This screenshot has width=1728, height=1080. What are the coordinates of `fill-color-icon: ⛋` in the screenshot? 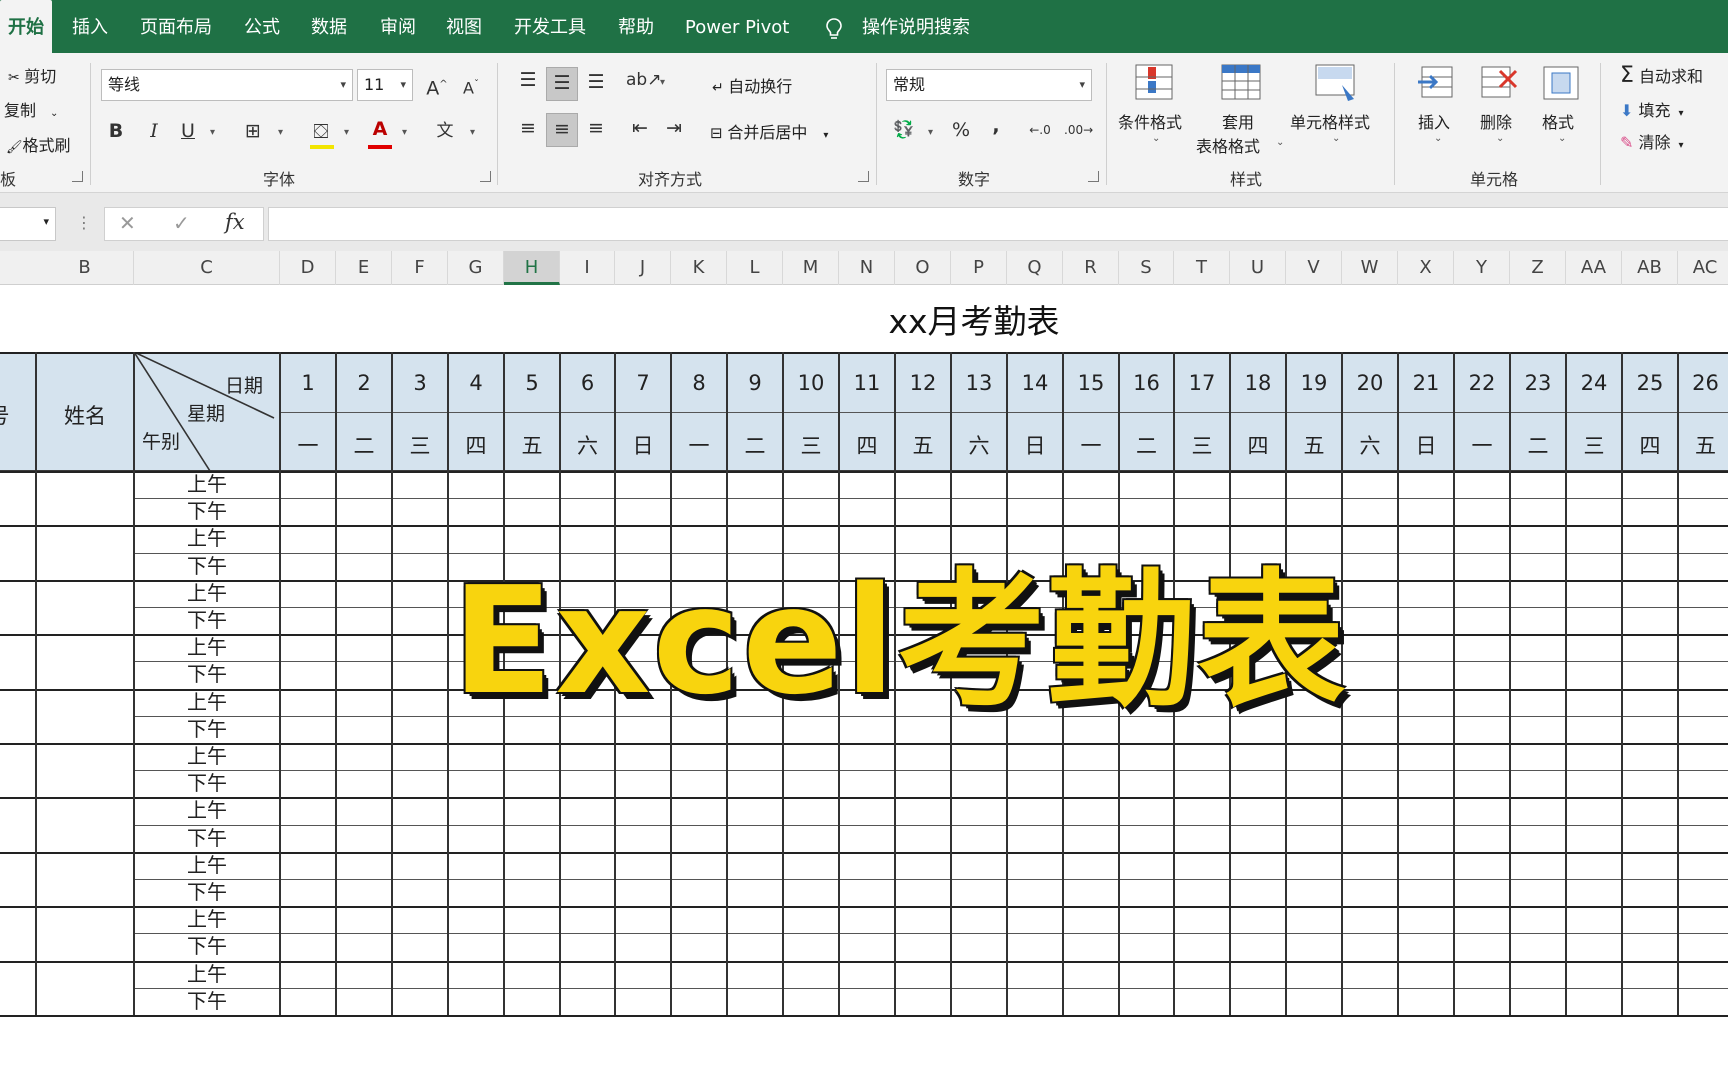 It's located at (321, 131).